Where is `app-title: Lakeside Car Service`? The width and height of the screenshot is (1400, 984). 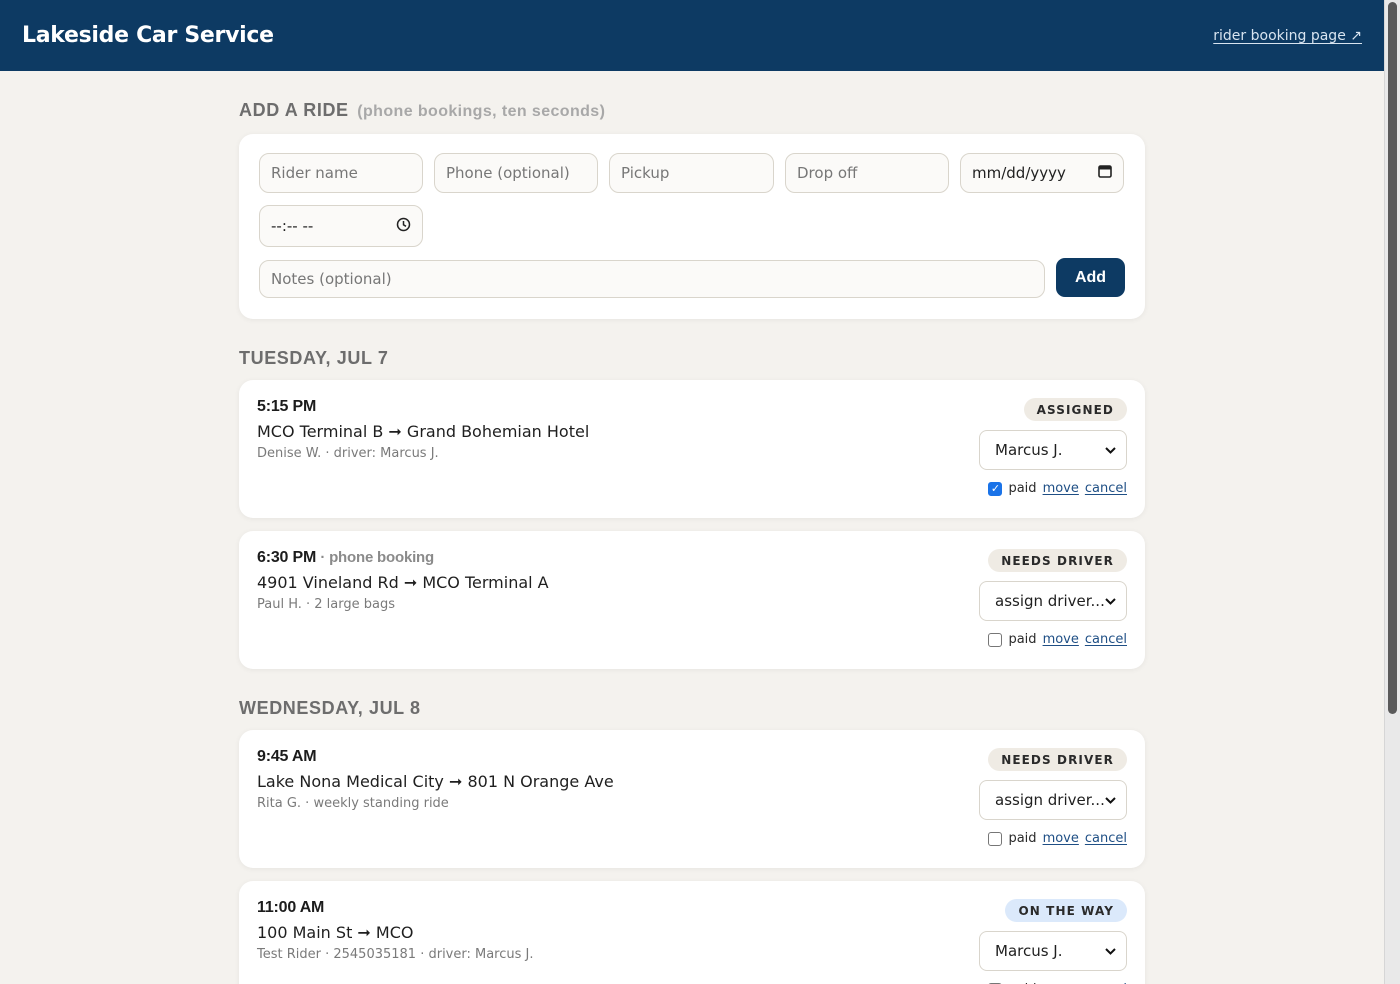 app-title: Lakeside Car Service is located at coordinates (148, 35).